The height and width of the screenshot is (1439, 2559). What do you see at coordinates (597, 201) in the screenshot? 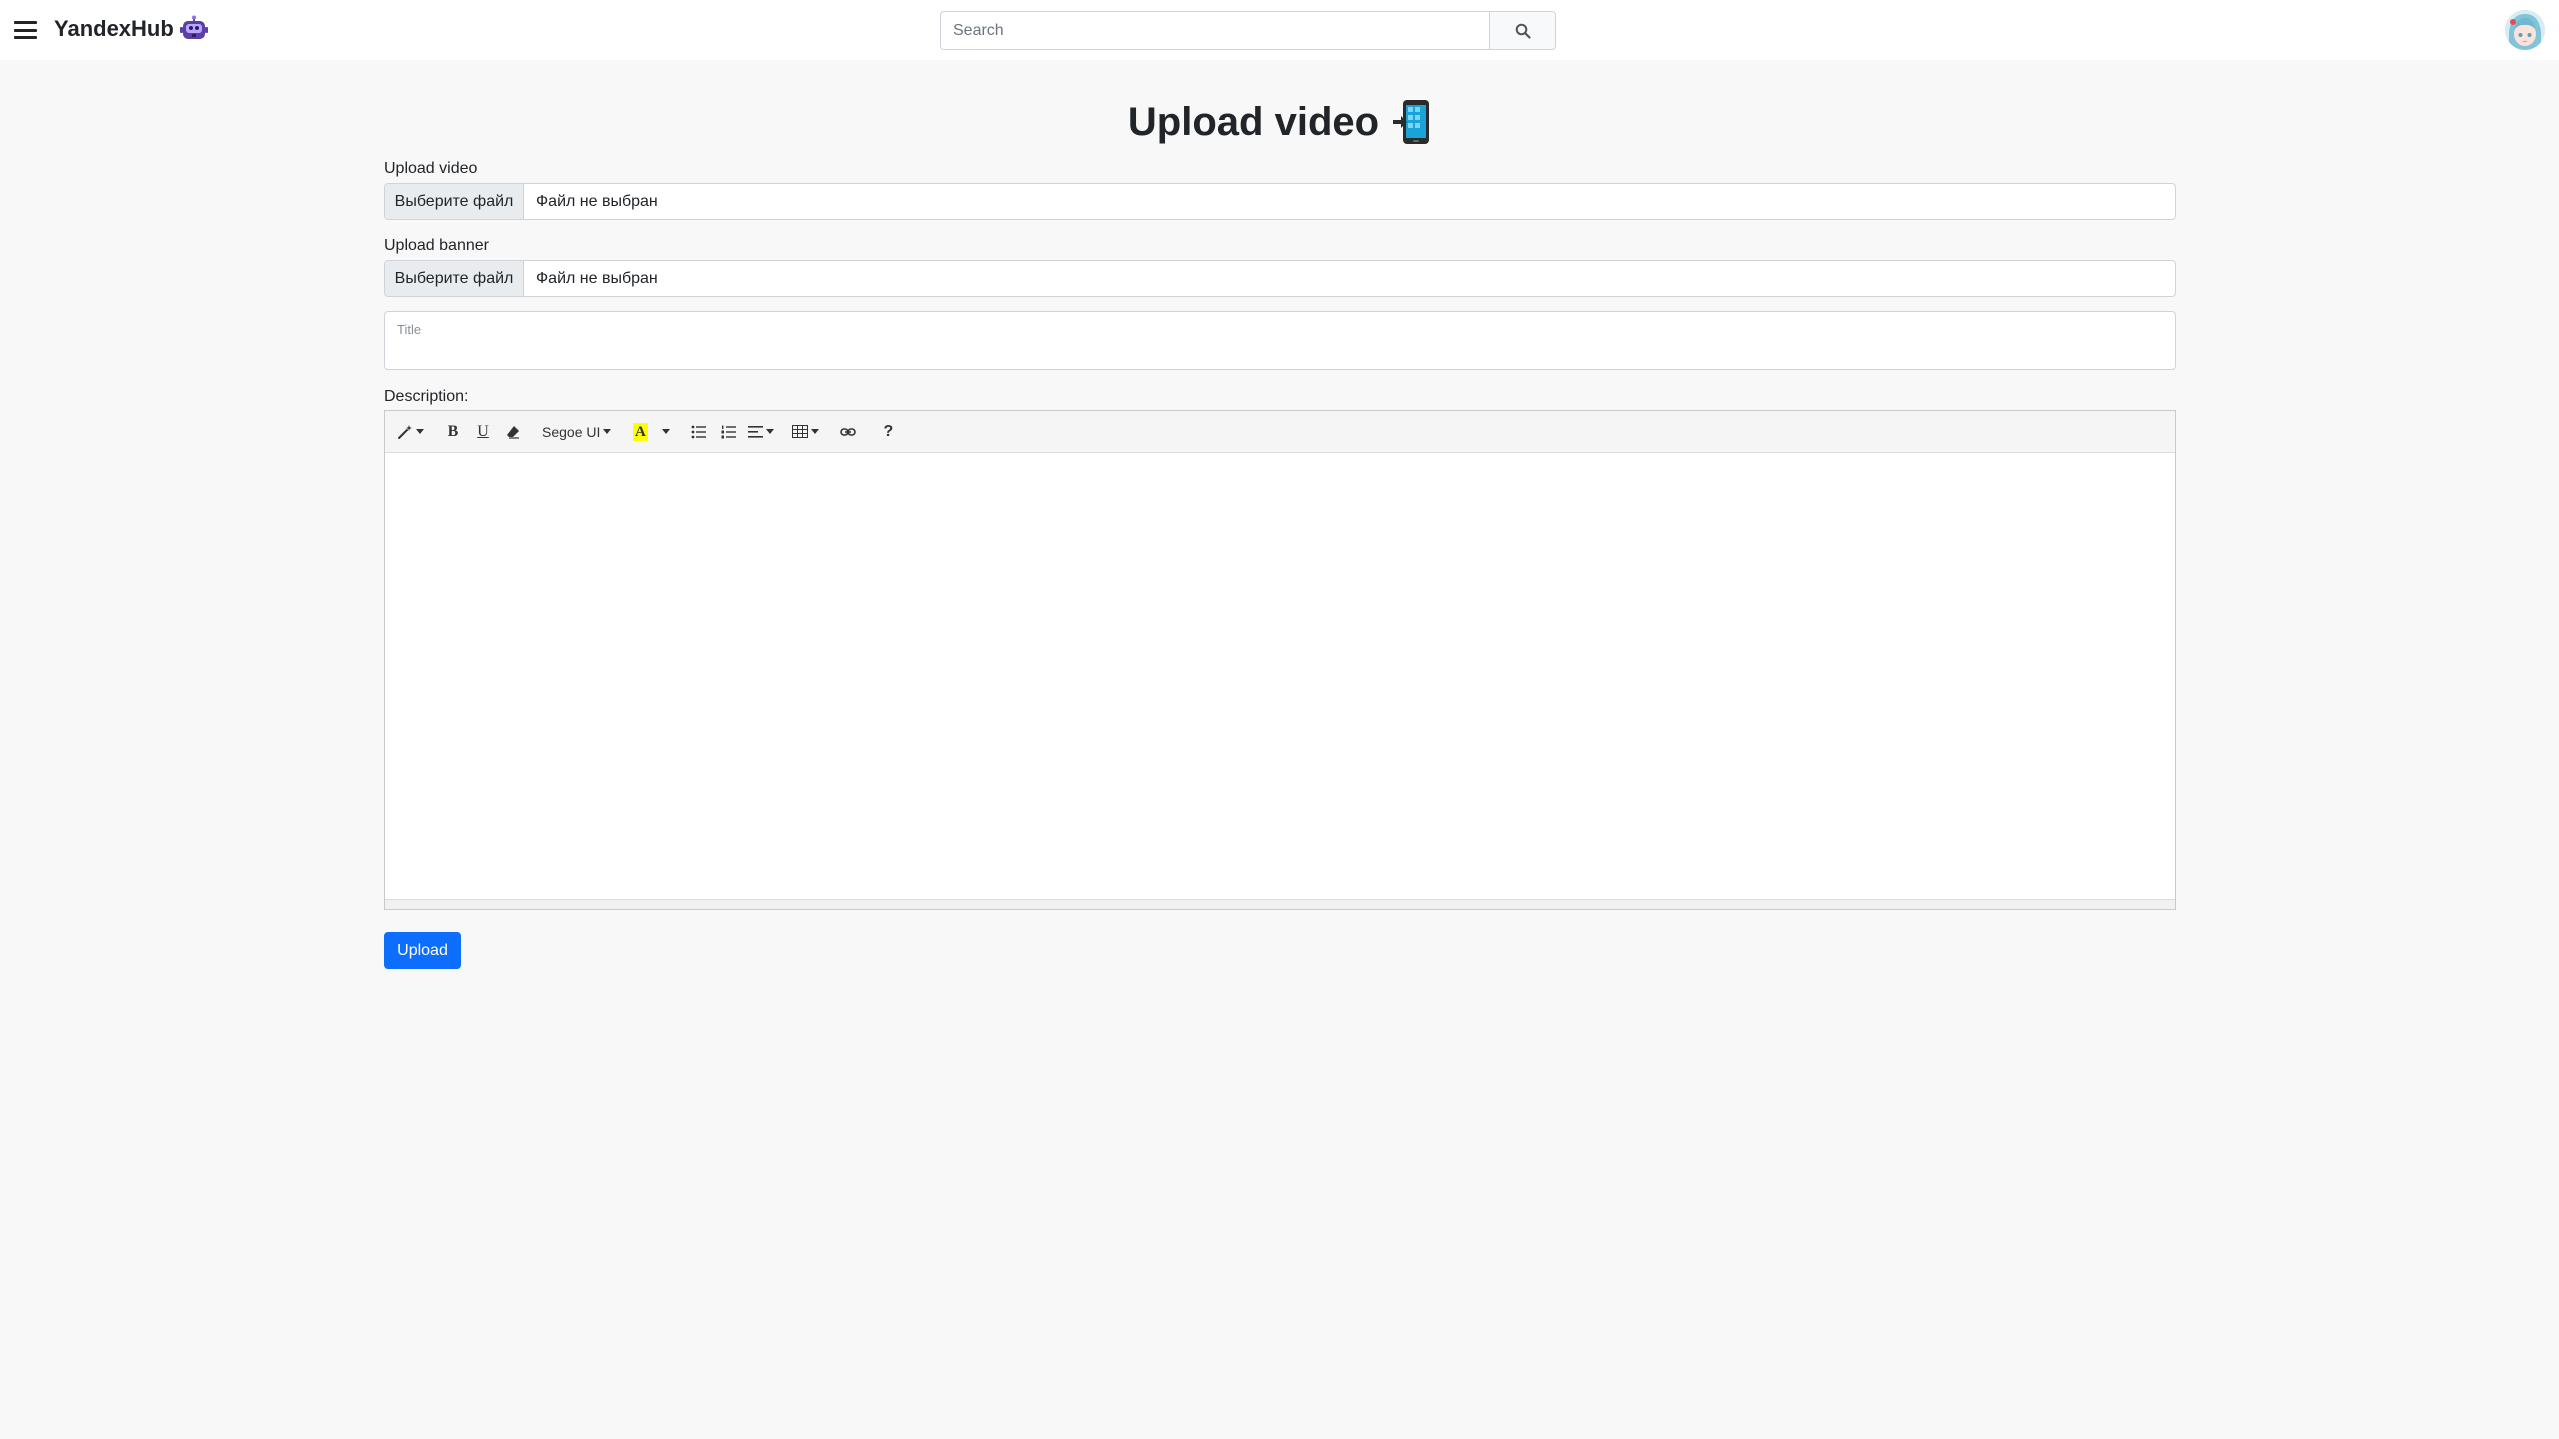
I see `upload-video-status: Файл не выбран` at bounding box center [597, 201].